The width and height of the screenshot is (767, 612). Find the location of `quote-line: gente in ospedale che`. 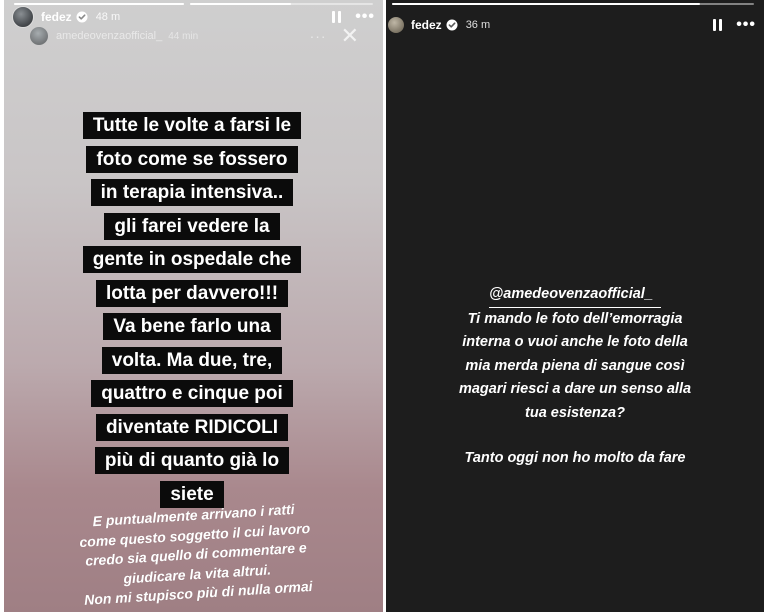

quote-line: gente in ospedale che is located at coordinates (192, 259).